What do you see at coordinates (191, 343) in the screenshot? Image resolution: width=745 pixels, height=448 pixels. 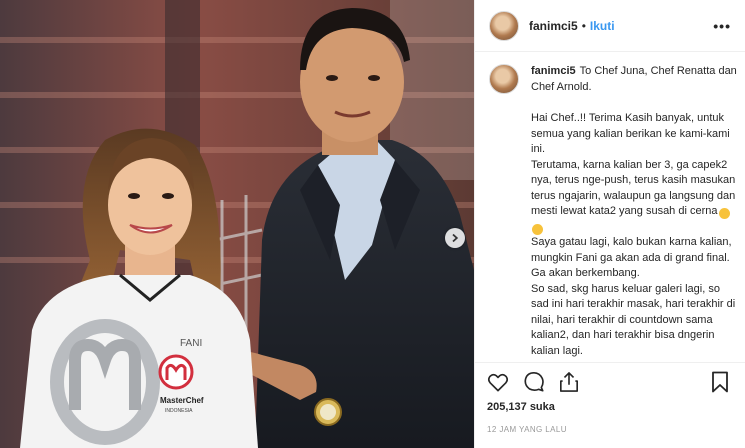 I see `apron-name: FANI` at bounding box center [191, 343].